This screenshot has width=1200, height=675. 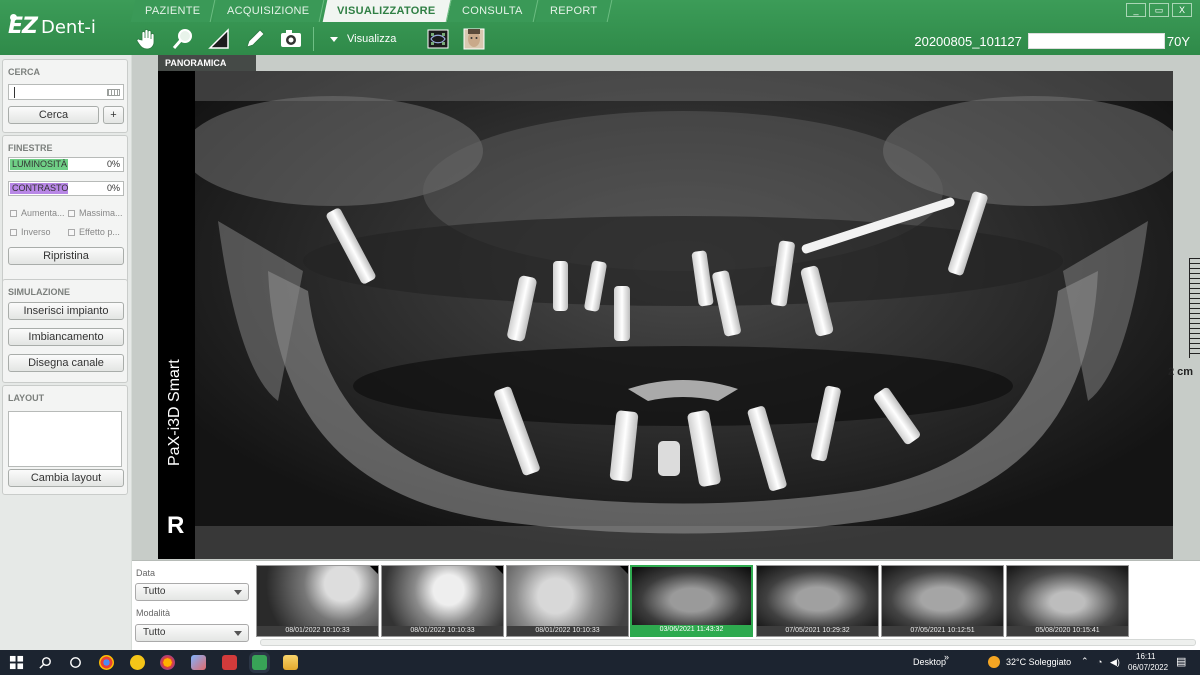 I want to click on tab-consulta: CONSULTA, so click(x=493, y=11).